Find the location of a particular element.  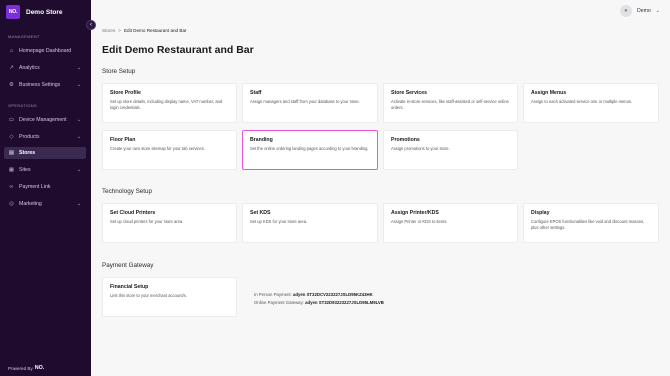

powered-by: Powered By NO. is located at coordinates (26, 368).